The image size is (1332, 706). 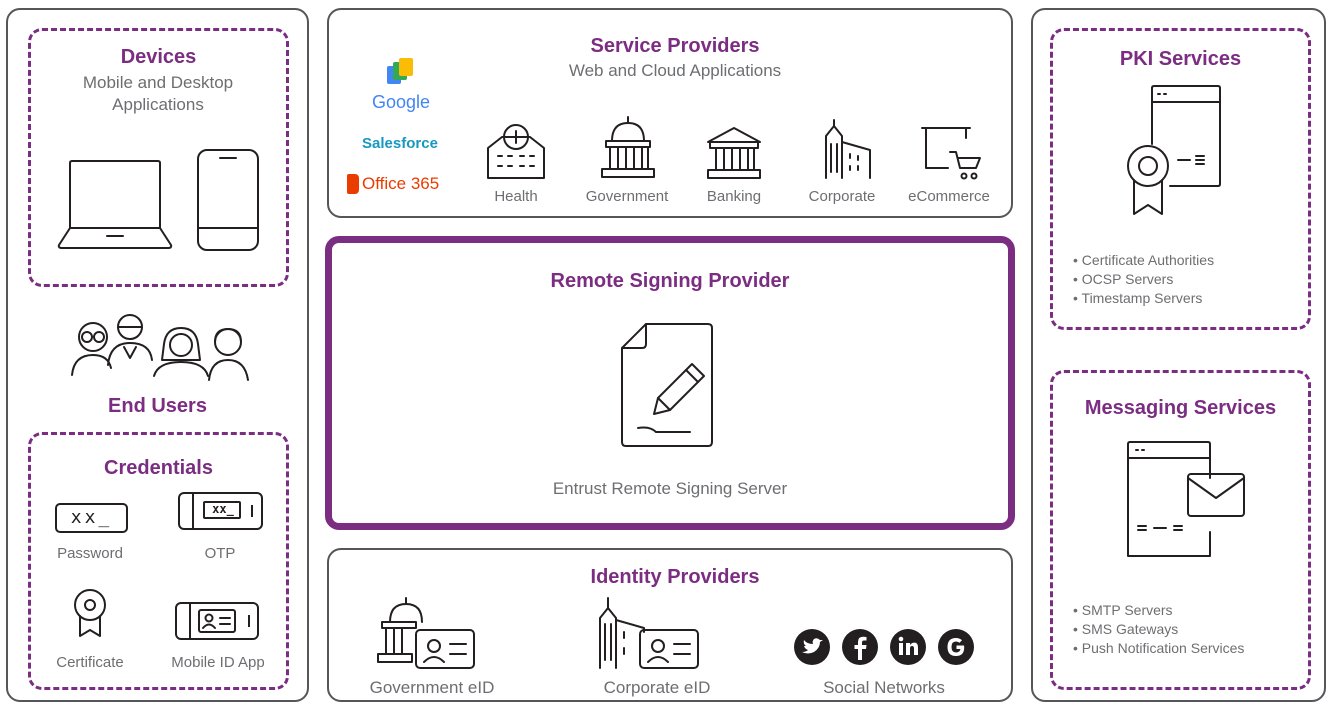 What do you see at coordinates (951, 153) in the screenshot?
I see `ecommerce-icon` at bounding box center [951, 153].